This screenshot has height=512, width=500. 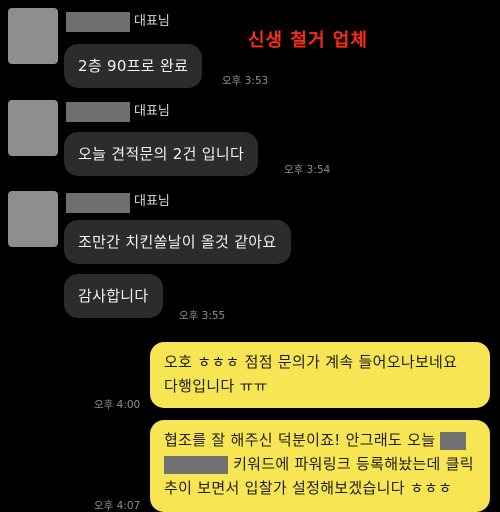 I want to click on message-line: 협조를 잘 해주신 덕분이죠! 안그래도 오늘, so click(x=320, y=440).